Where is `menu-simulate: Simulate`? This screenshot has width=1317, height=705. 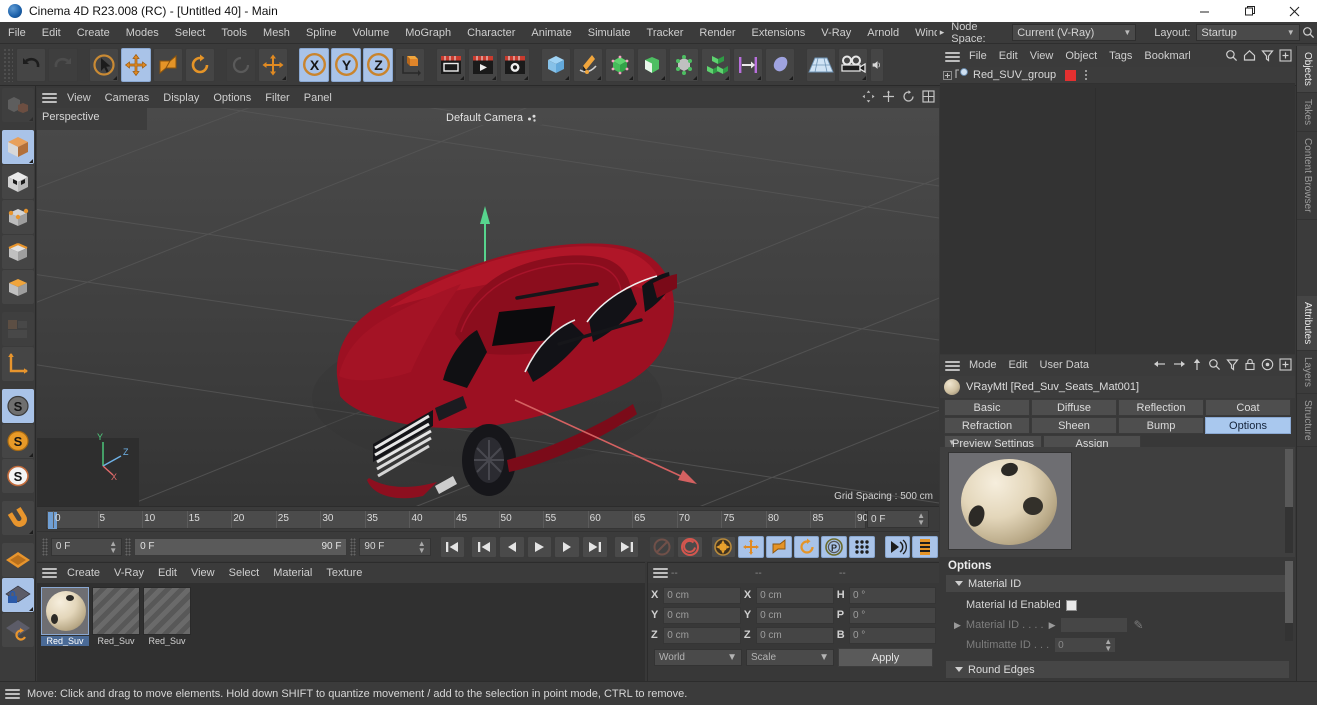
menu-simulate: Simulate is located at coordinates (609, 33).